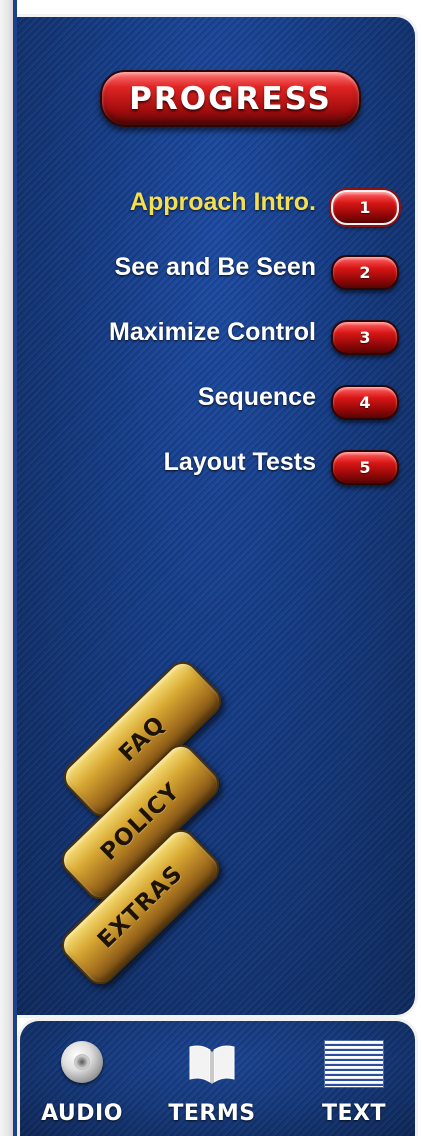  I want to click on step-number-button: 4, so click(365, 402).